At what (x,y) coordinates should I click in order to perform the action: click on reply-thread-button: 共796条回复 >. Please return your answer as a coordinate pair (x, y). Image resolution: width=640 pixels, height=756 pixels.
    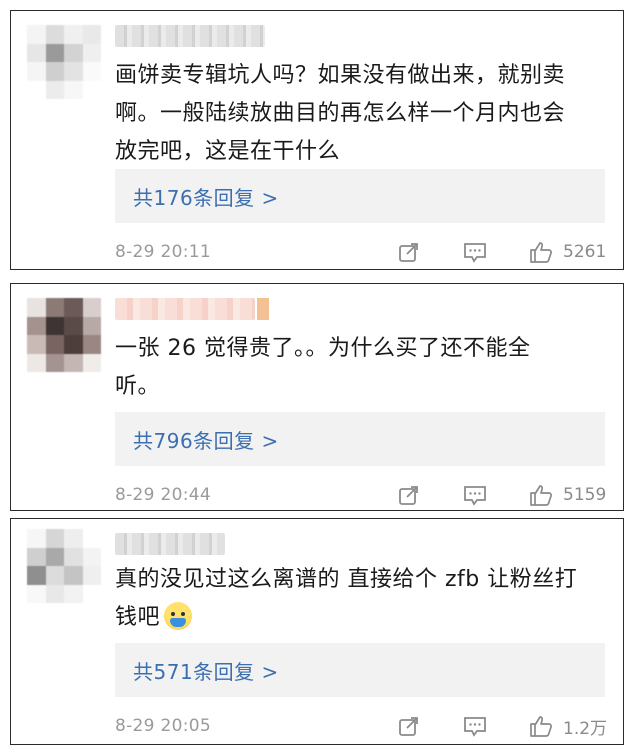
    Looking at the image, I should click on (360, 439).